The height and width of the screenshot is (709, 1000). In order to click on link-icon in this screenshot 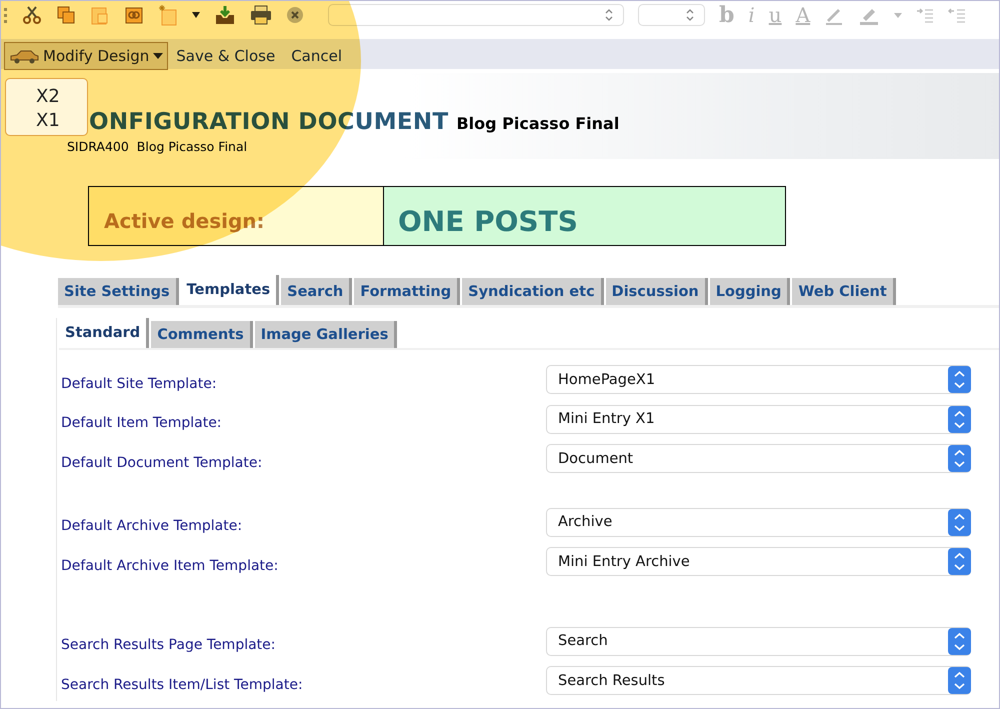, I will do `click(134, 15)`.